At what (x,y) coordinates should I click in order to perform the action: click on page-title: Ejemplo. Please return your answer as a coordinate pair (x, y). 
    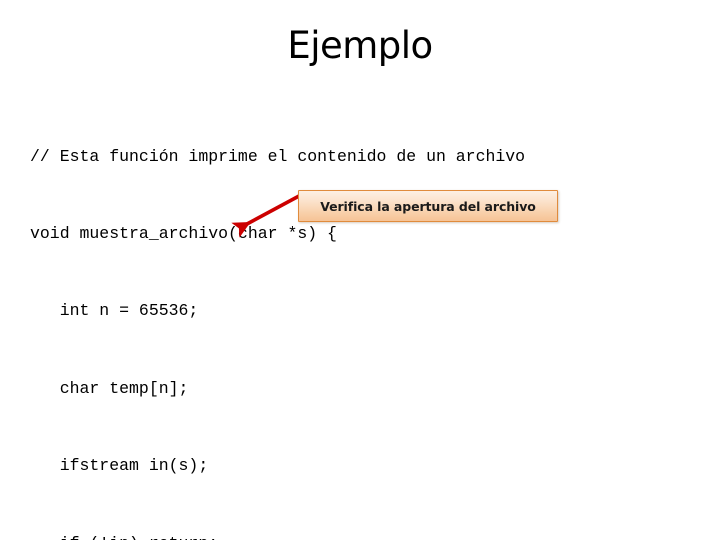
    Looking at the image, I should click on (360, 45).